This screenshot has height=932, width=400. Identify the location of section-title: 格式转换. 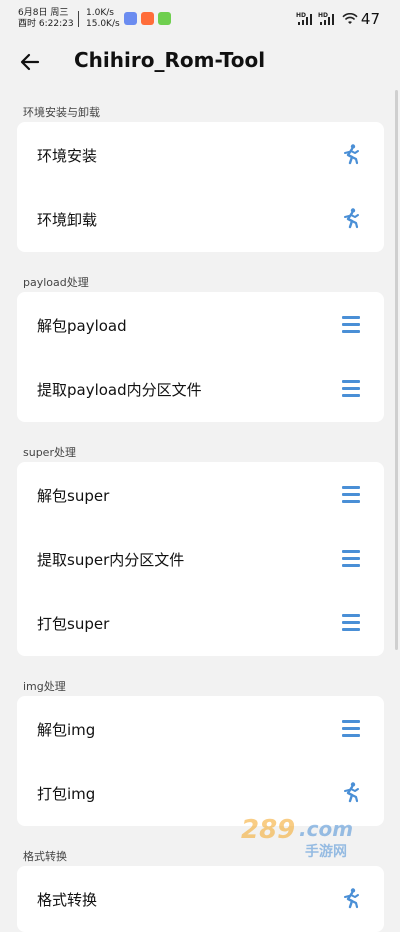
(45, 856).